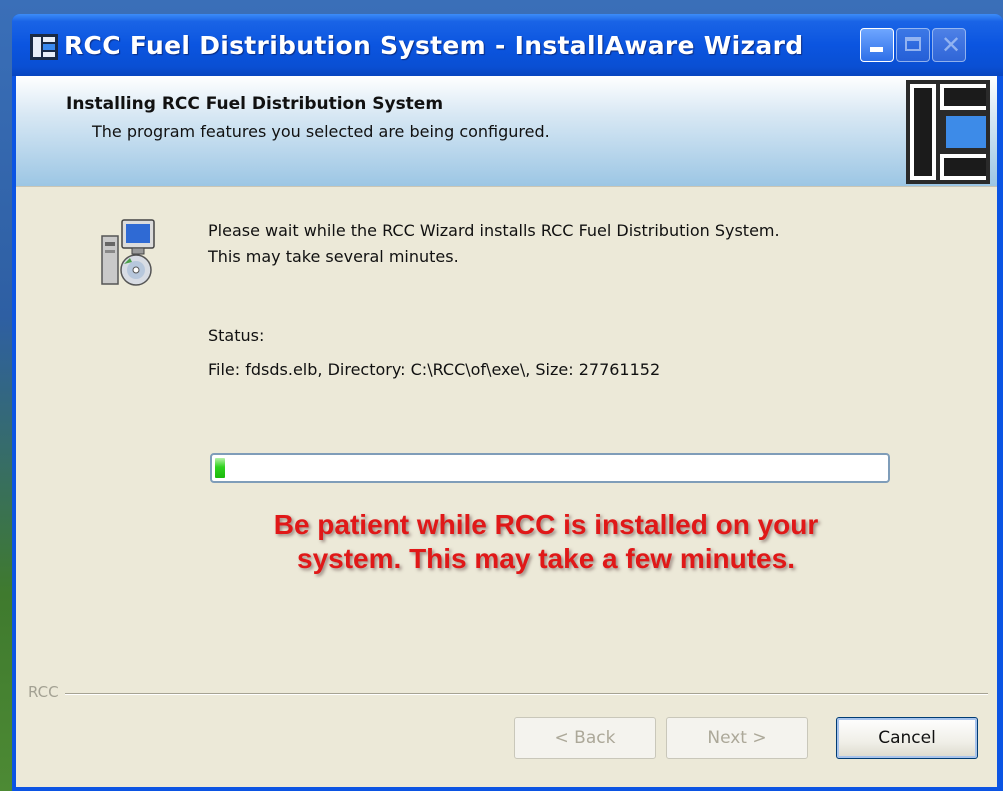 Image resolution: width=1003 pixels, height=791 pixels. What do you see at coordinates (907, 738) in the screenshot?
I see `cancel-button: Cancel` at bounding box center [907, 738].